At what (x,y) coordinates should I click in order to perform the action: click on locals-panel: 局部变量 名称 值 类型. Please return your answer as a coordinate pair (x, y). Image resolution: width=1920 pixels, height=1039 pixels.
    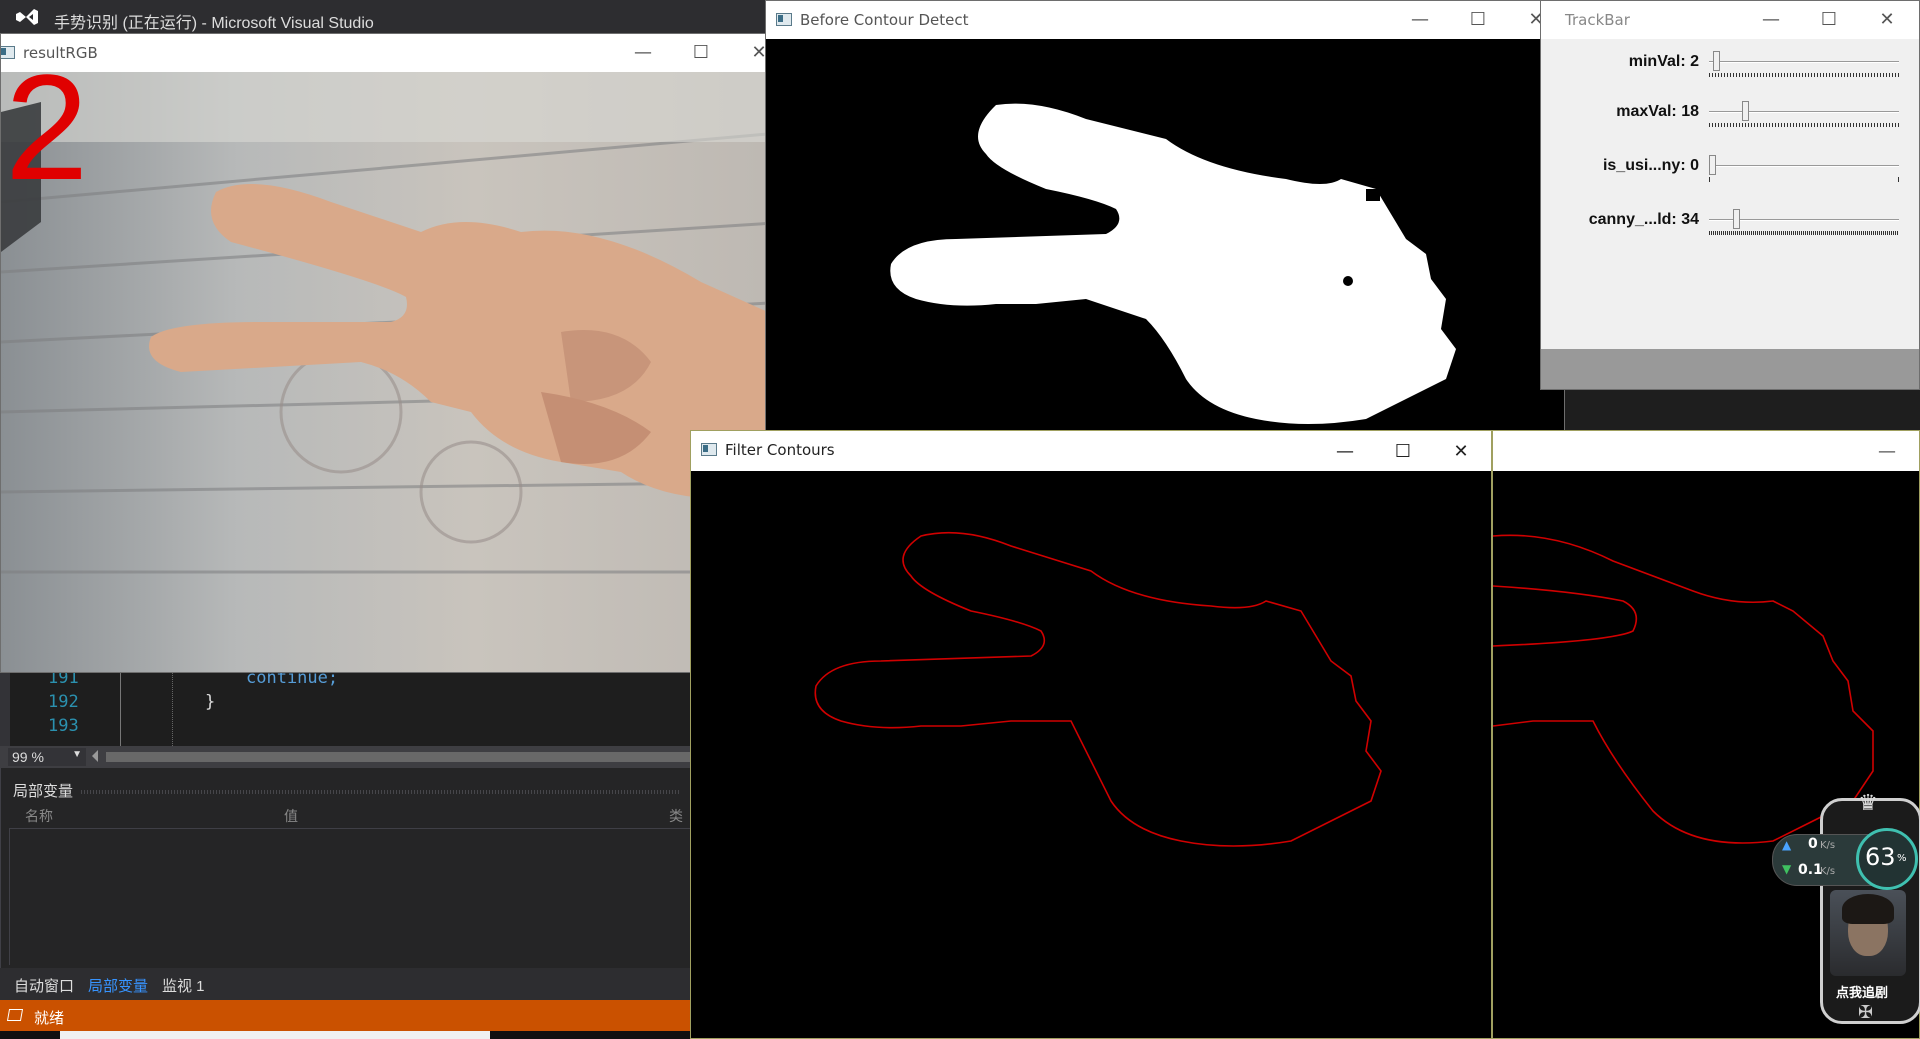
    Looking at the image, I should click on (345, 868).